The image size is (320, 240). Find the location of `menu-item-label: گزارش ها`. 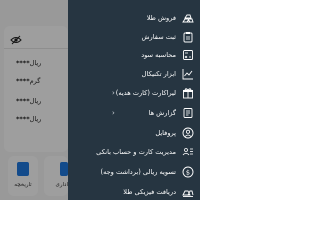

menu-item-label: گزارش ها is located at coordinates (162, 113).